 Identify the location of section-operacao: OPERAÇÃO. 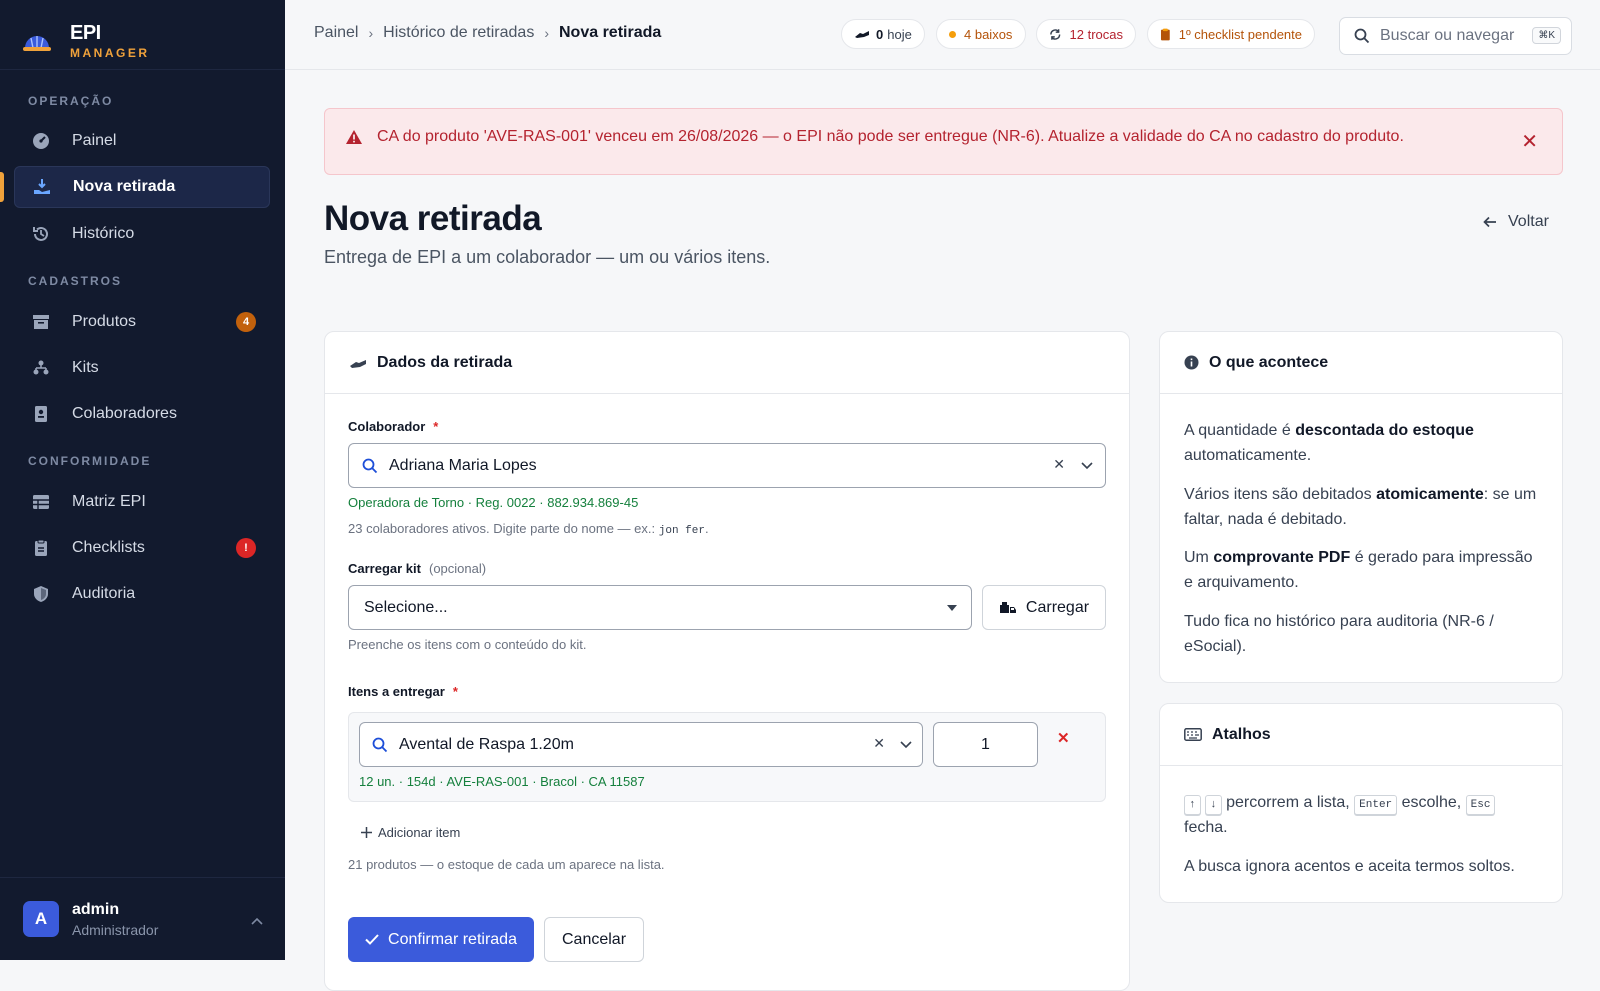
(71, 101).